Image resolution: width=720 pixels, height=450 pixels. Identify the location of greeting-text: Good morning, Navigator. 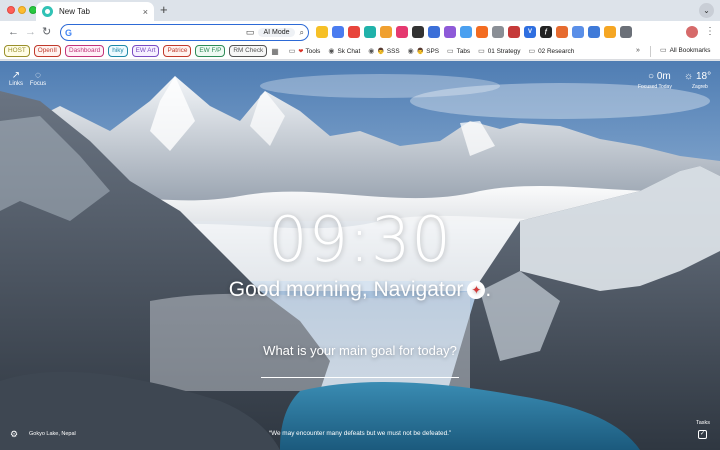
(346, 289).